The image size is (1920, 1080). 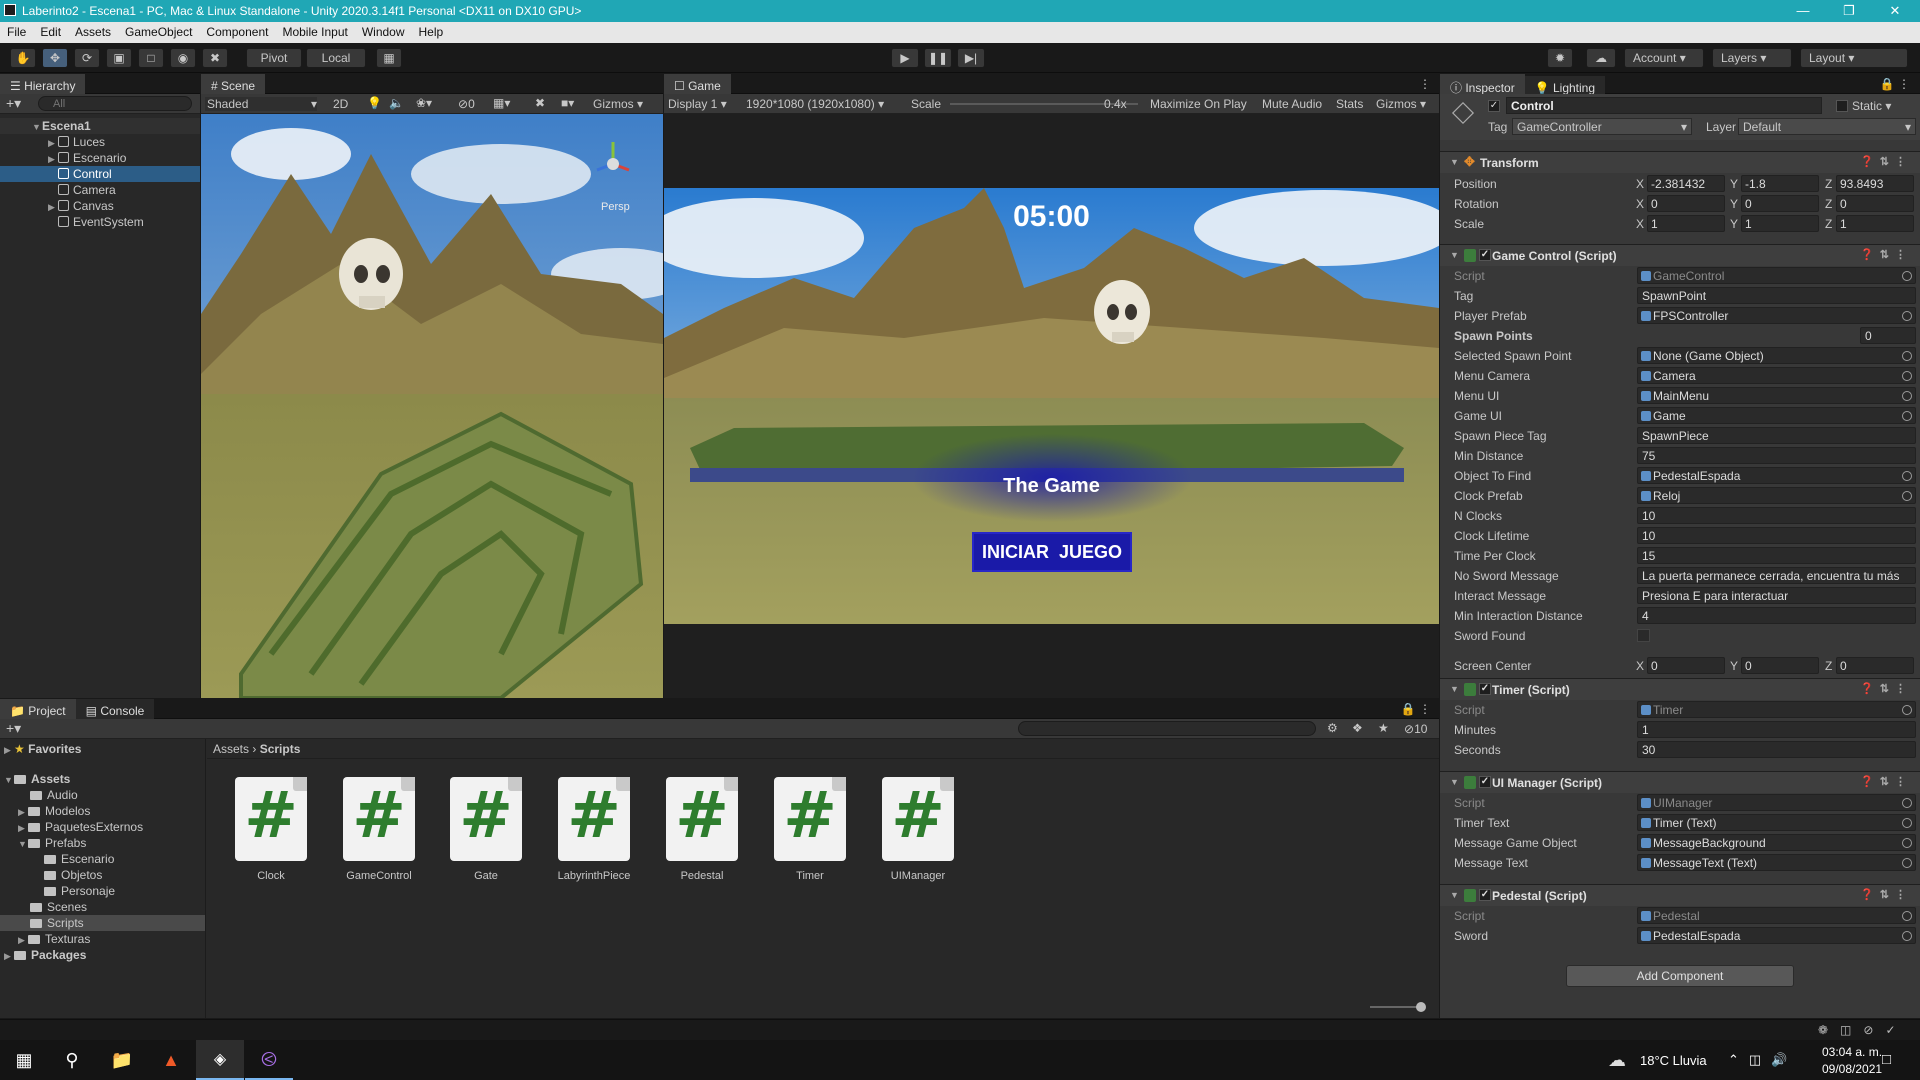 What do you see at coordinates (100, 222) in the screenshot?
I see `hierarchy-item-eventsystem: EventSystem` at bounding box center [100, 222].